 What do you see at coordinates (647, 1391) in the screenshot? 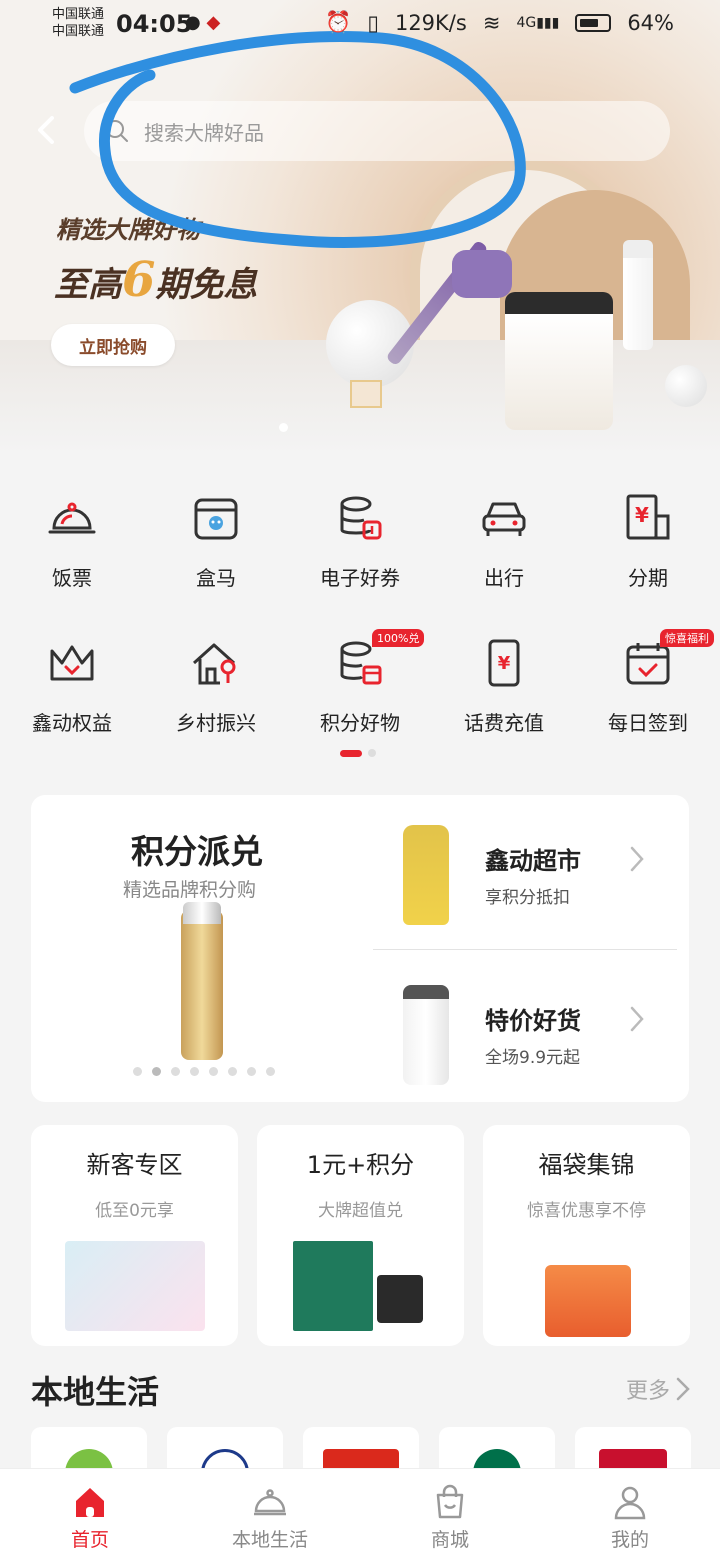
I see `more-label: 更多` at bounding box center [647, 1391].